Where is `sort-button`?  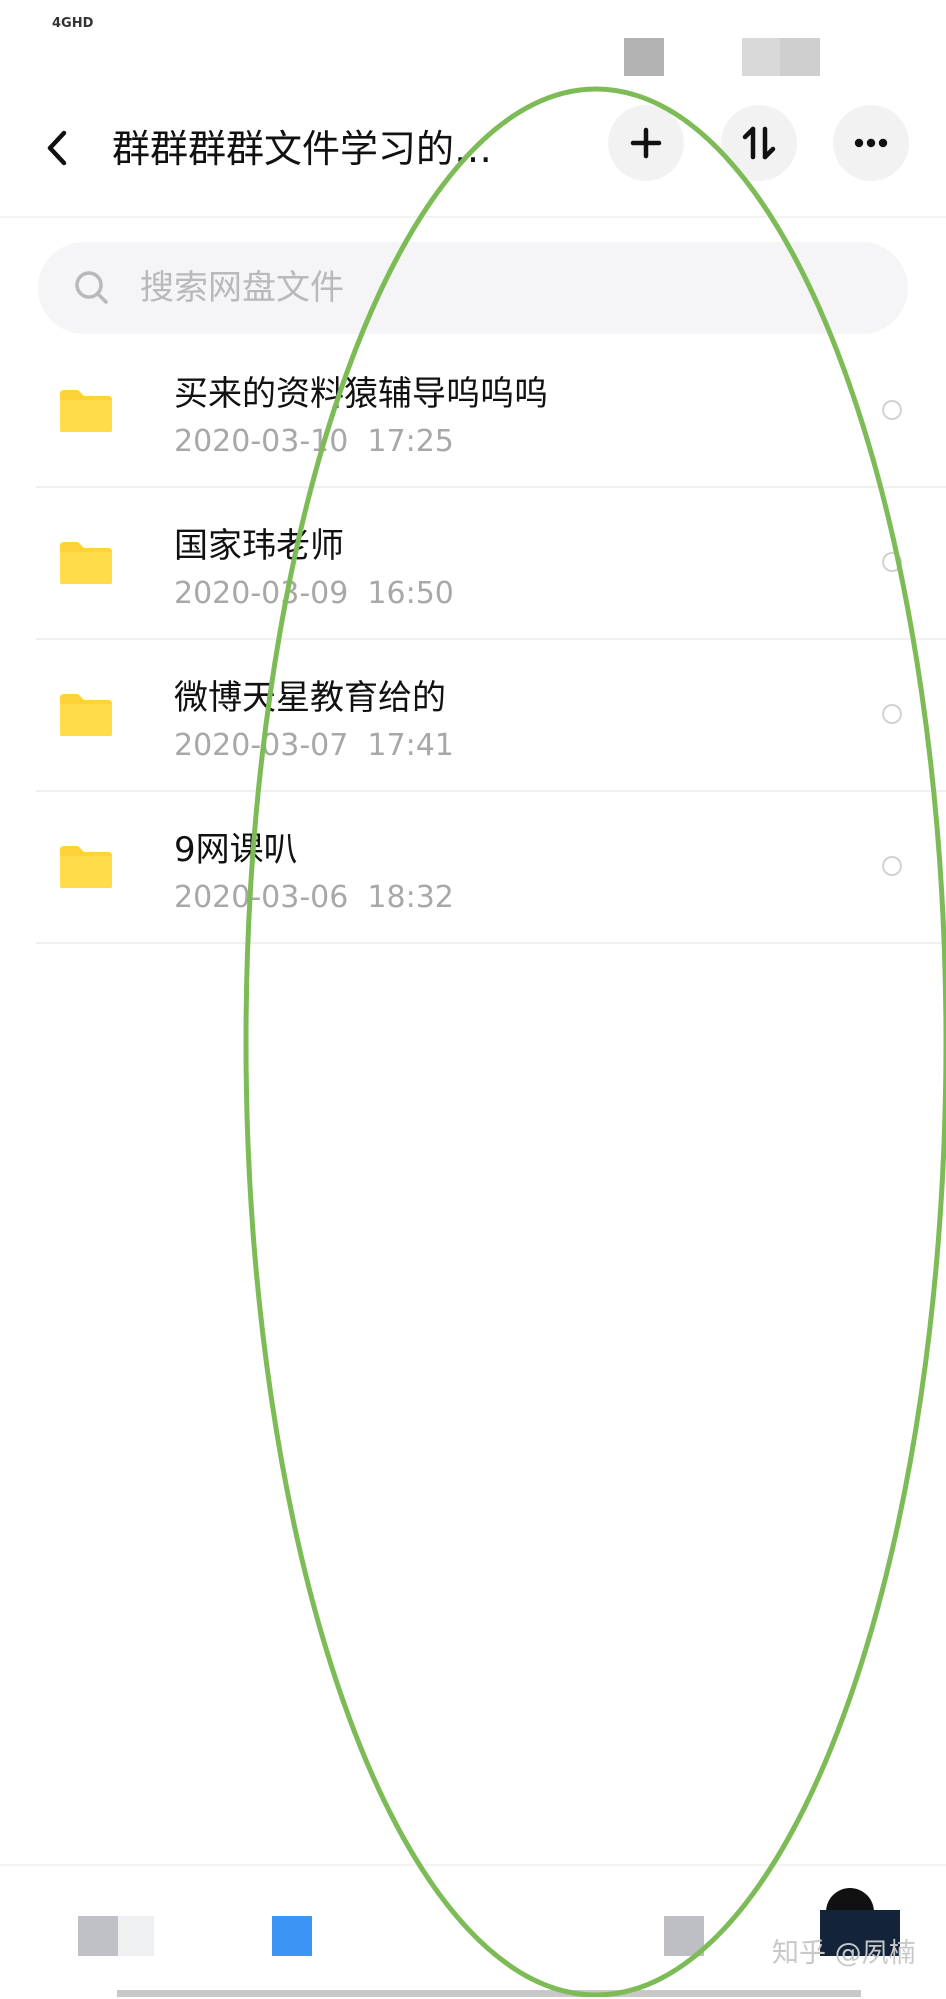
sort-button is located at coordinates (759, 143).